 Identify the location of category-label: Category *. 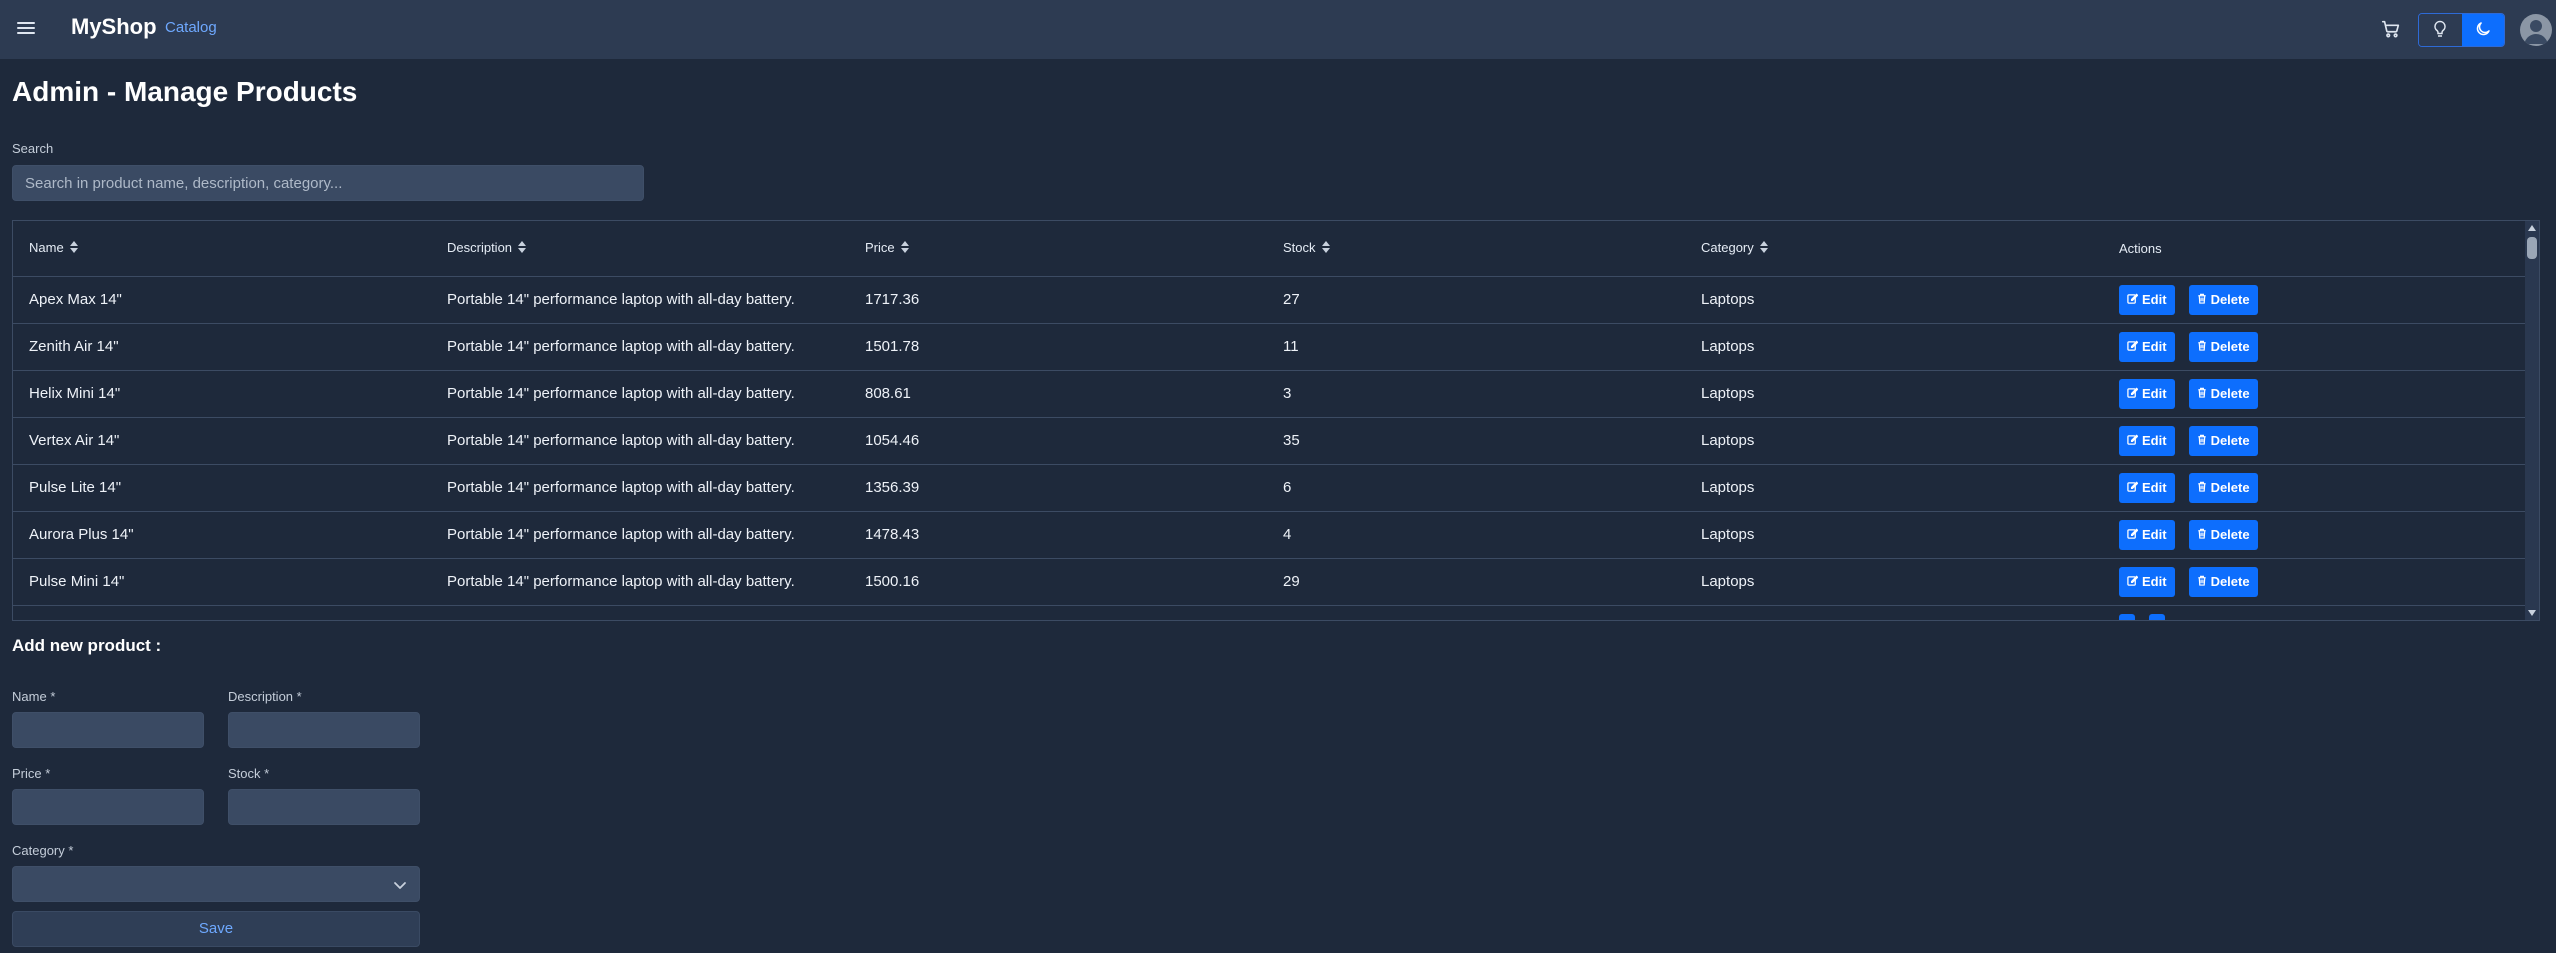
(43, 850).